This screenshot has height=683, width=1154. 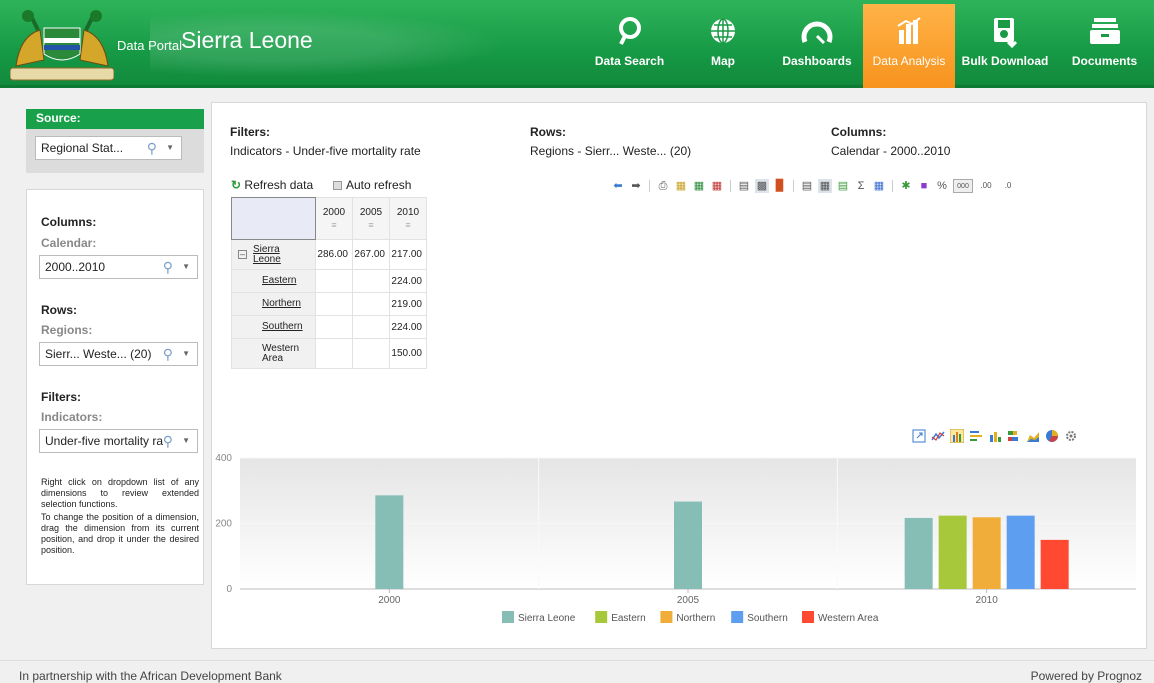 I want to click on source-select: Regional Stat... ⚲ ▼, so click(x=108, y=148).